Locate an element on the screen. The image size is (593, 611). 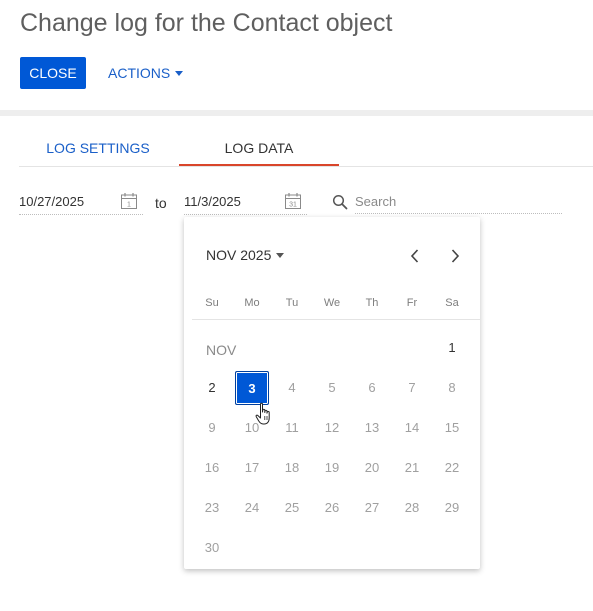
date-from-field: 10/27/2025 1 is located at coordinates (81, 202).